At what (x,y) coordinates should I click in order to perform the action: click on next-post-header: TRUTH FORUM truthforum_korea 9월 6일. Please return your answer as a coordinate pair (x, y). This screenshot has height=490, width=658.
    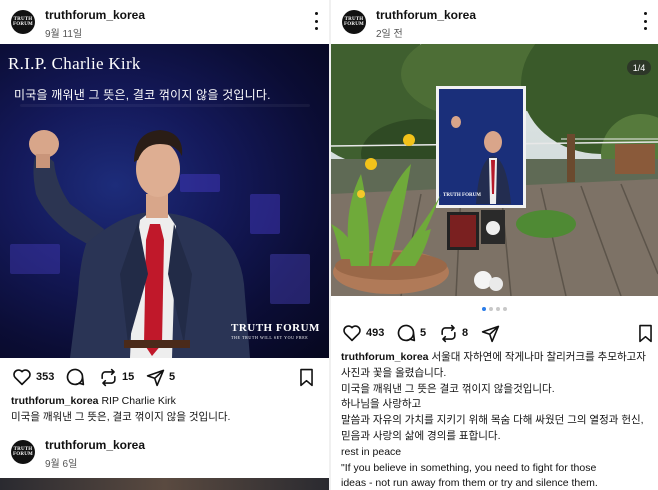
    Looking at the image, I should click on (164, 452).